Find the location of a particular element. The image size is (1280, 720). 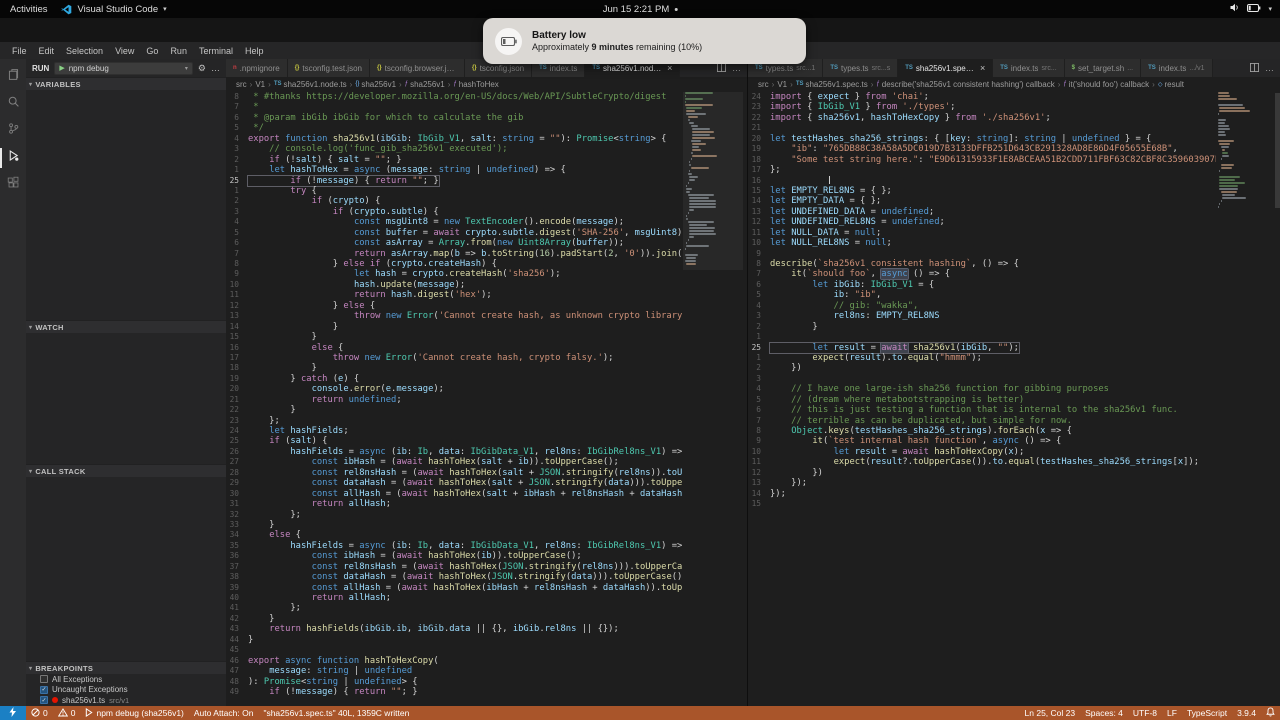

code-line: 2 } is located at coordinates (982, 327).